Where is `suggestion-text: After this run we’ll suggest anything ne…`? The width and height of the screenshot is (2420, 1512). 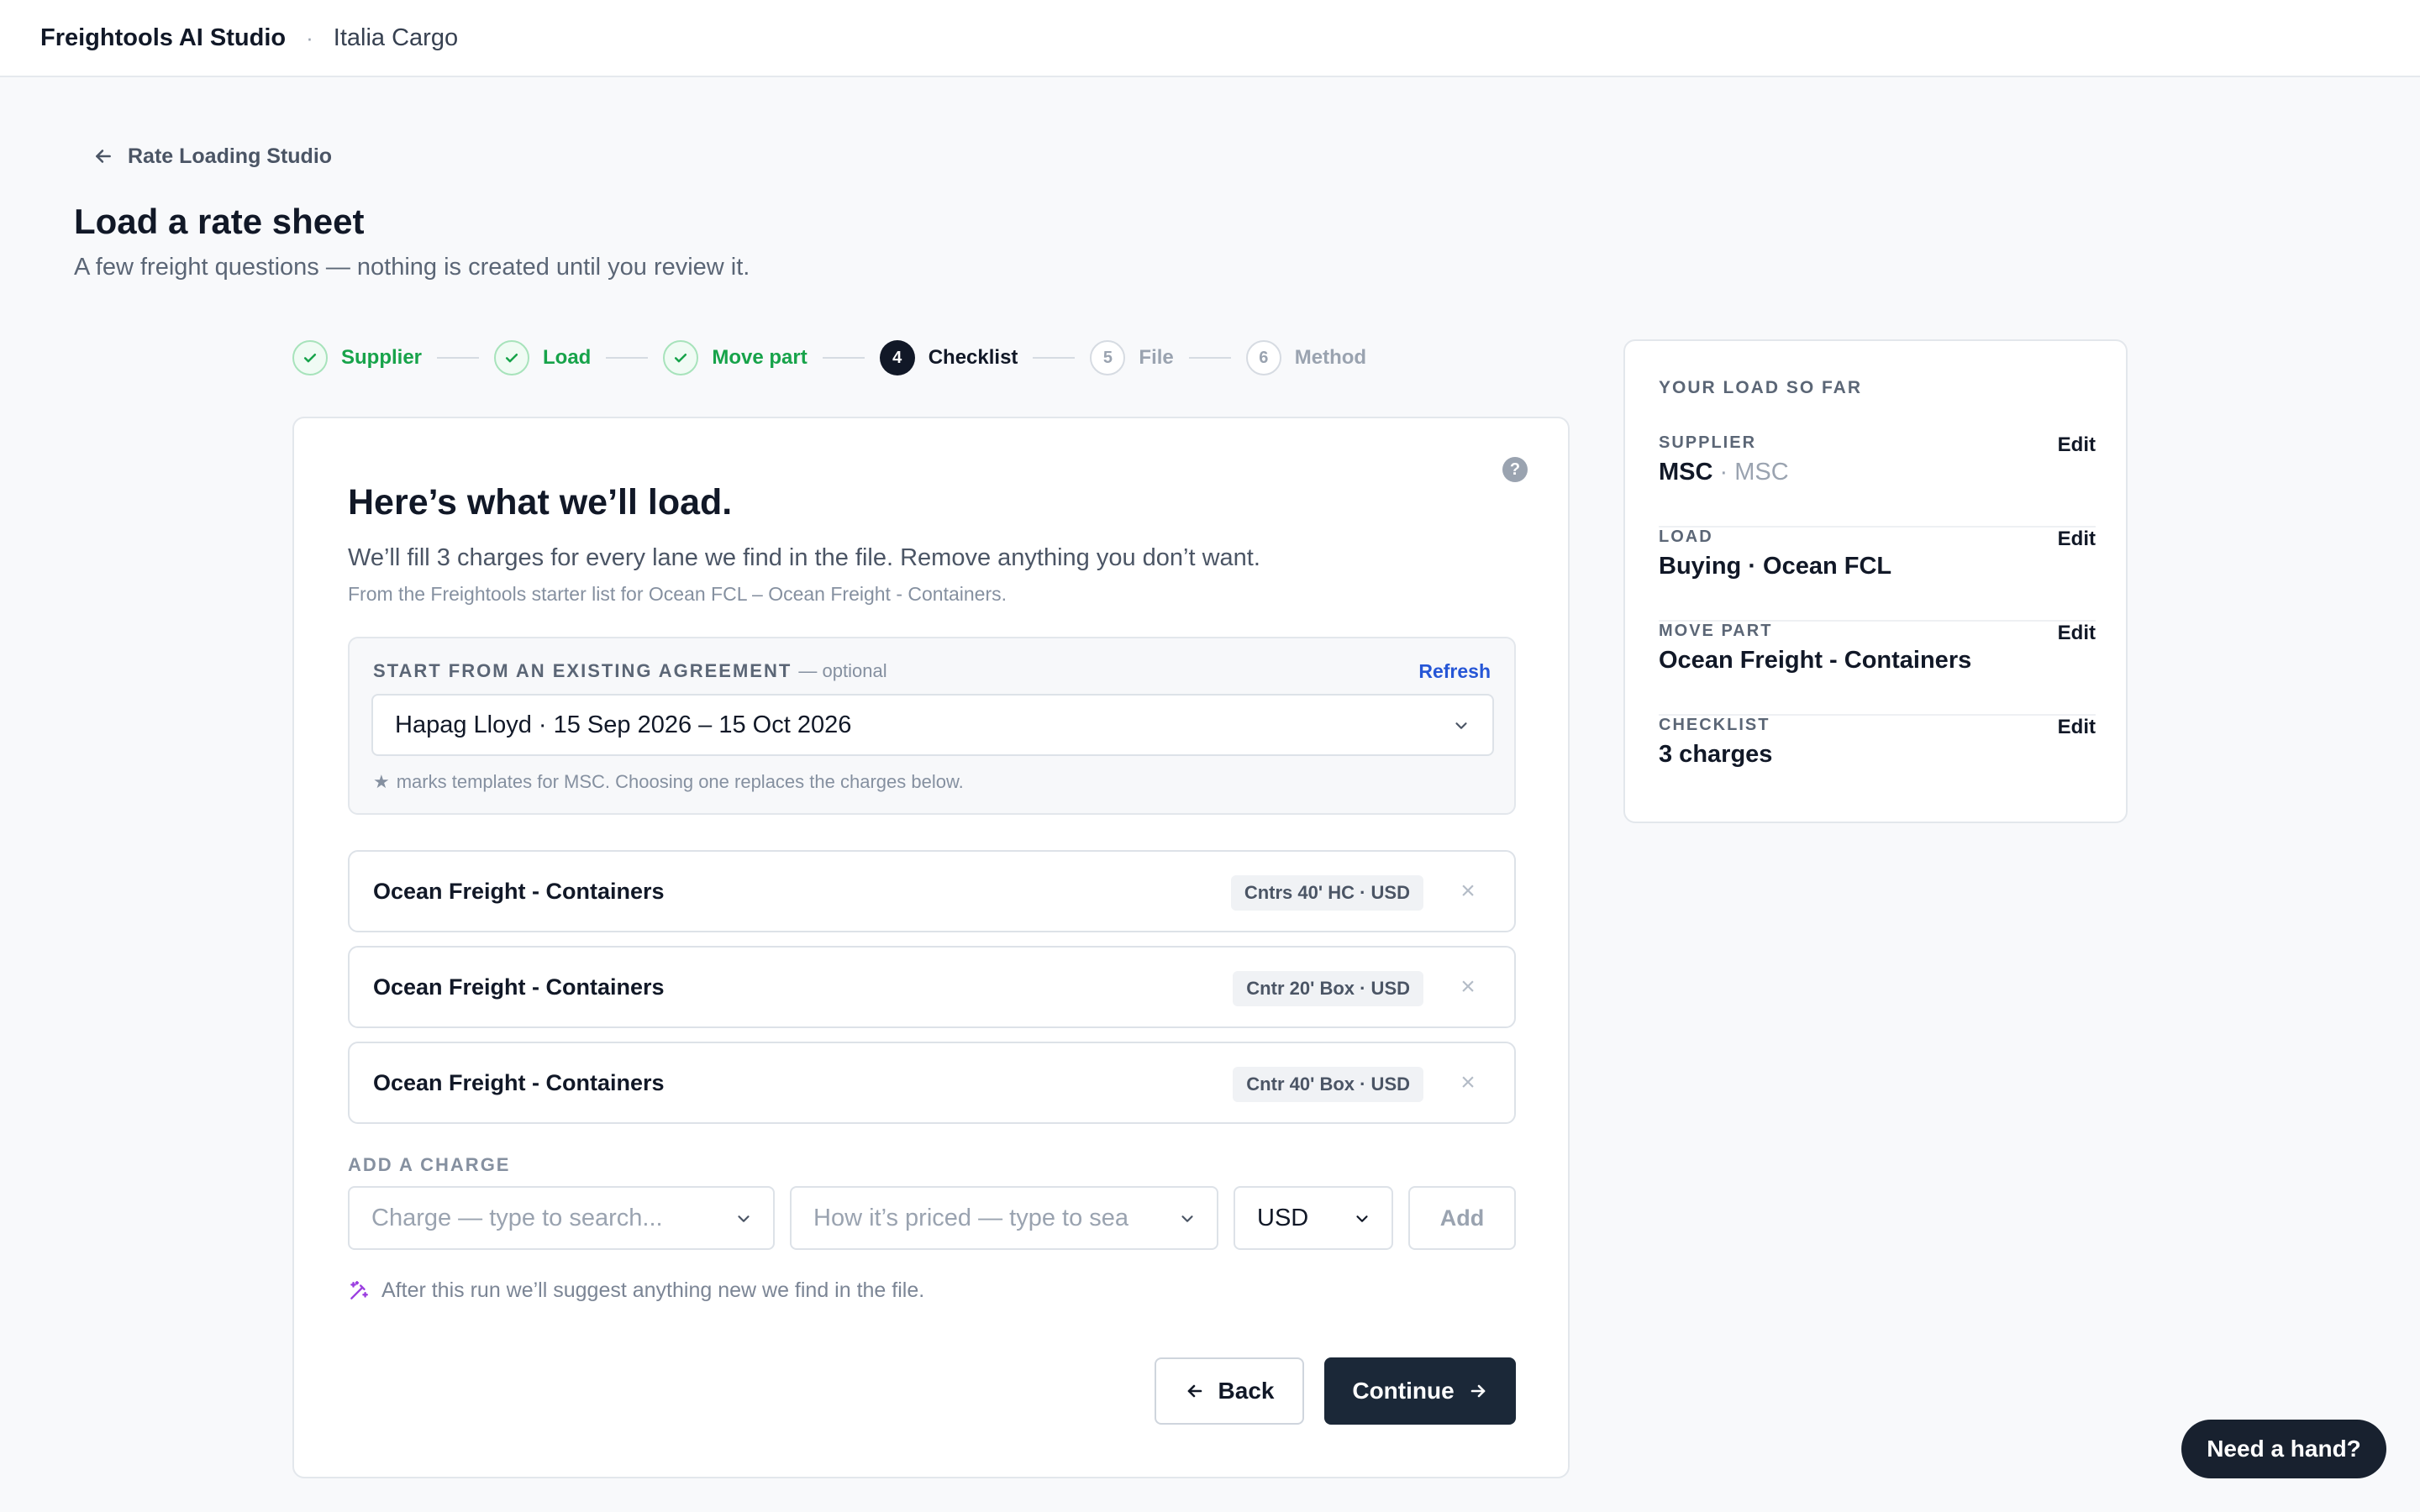
suggestion-text: After this run we’ll suggest anything ne… is located at coordinates (653, 1290).